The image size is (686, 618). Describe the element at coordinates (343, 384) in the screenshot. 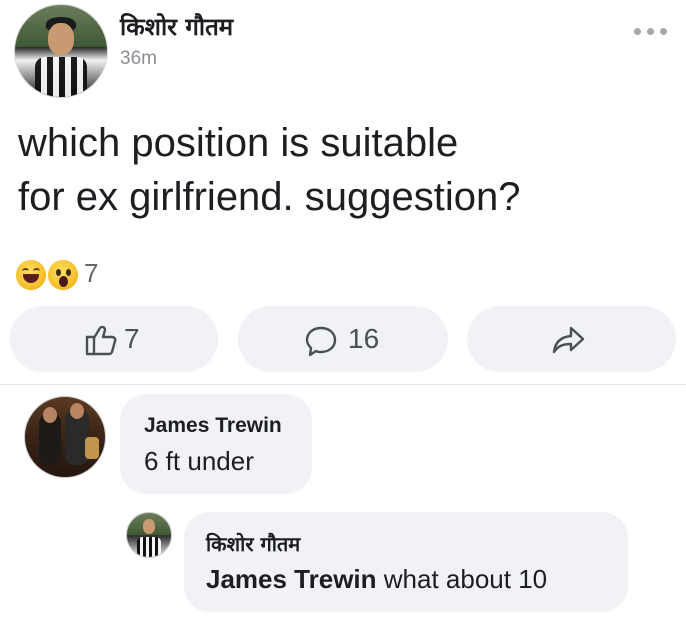

I see `divider` at that location.